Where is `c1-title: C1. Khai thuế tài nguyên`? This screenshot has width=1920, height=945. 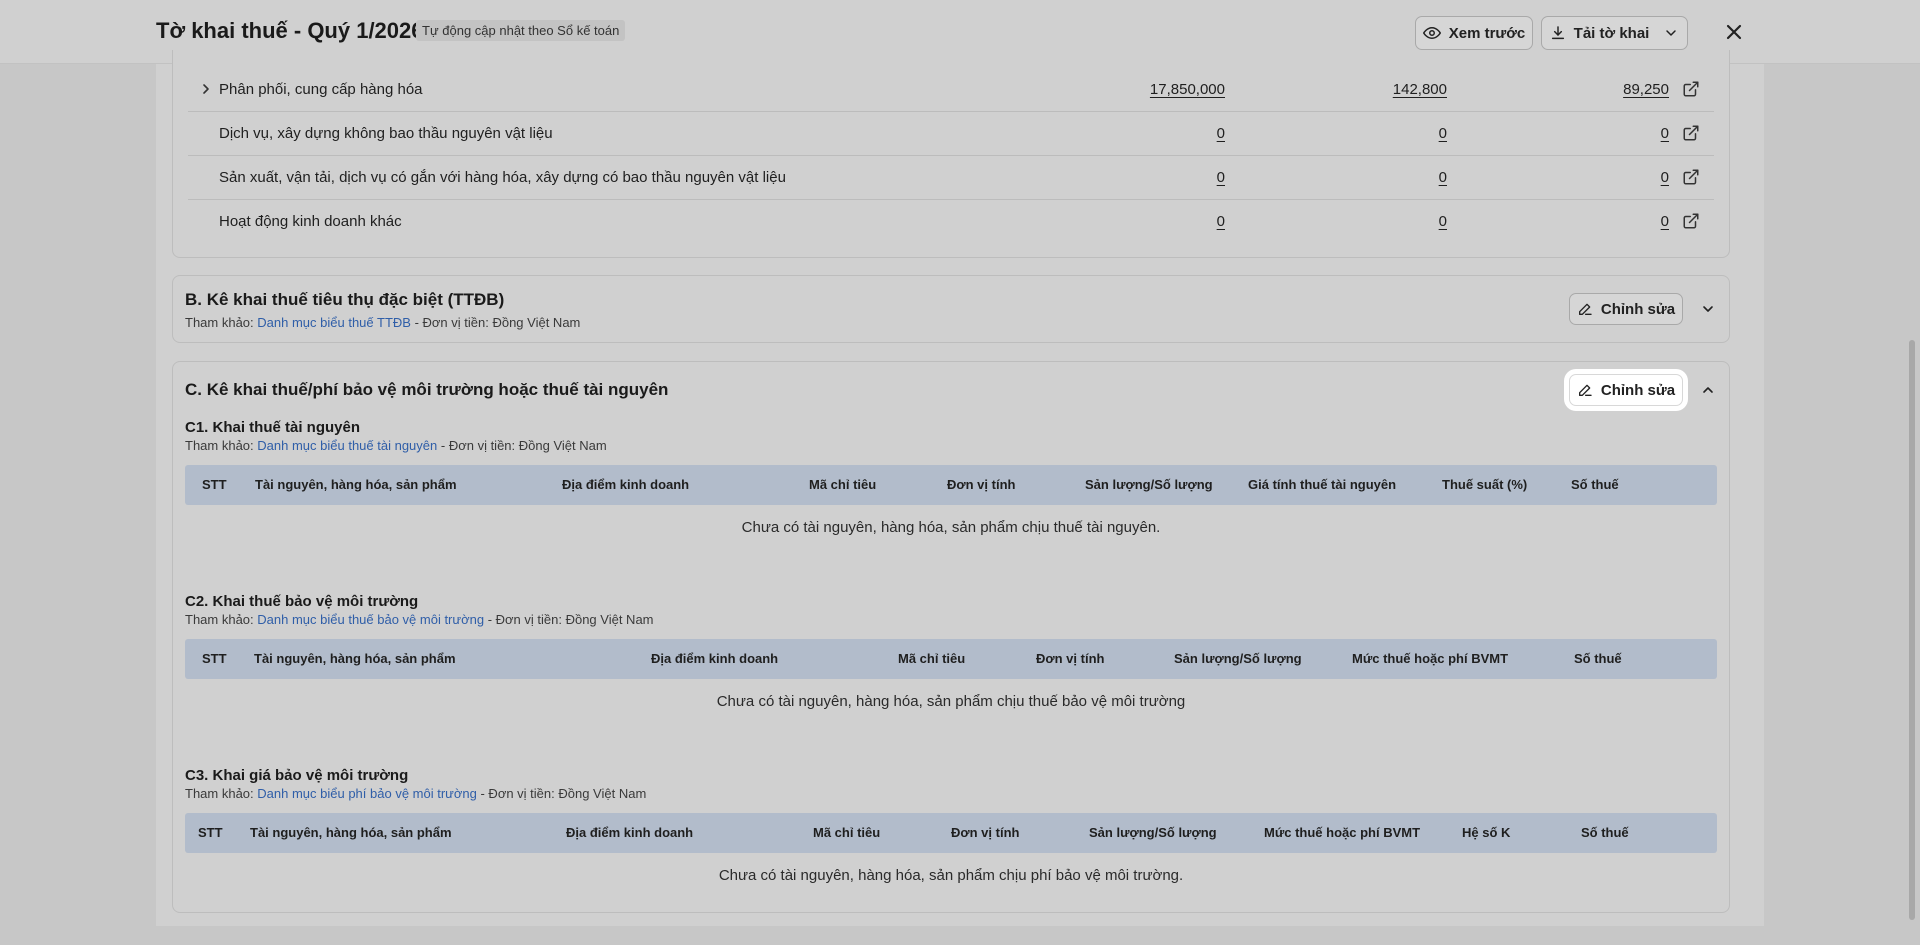 c1-title: C1. Khai thuế tài nguyên is located at coordinates (273, 427).